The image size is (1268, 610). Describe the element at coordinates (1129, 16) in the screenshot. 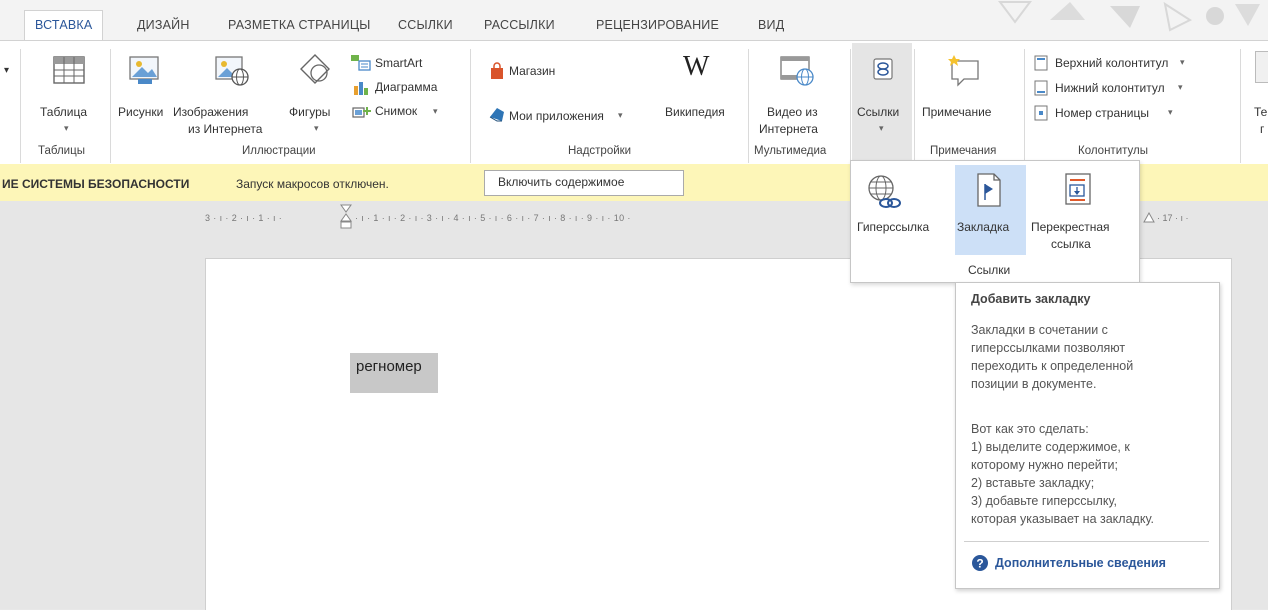

I see `background-pattern-icon` at that location.